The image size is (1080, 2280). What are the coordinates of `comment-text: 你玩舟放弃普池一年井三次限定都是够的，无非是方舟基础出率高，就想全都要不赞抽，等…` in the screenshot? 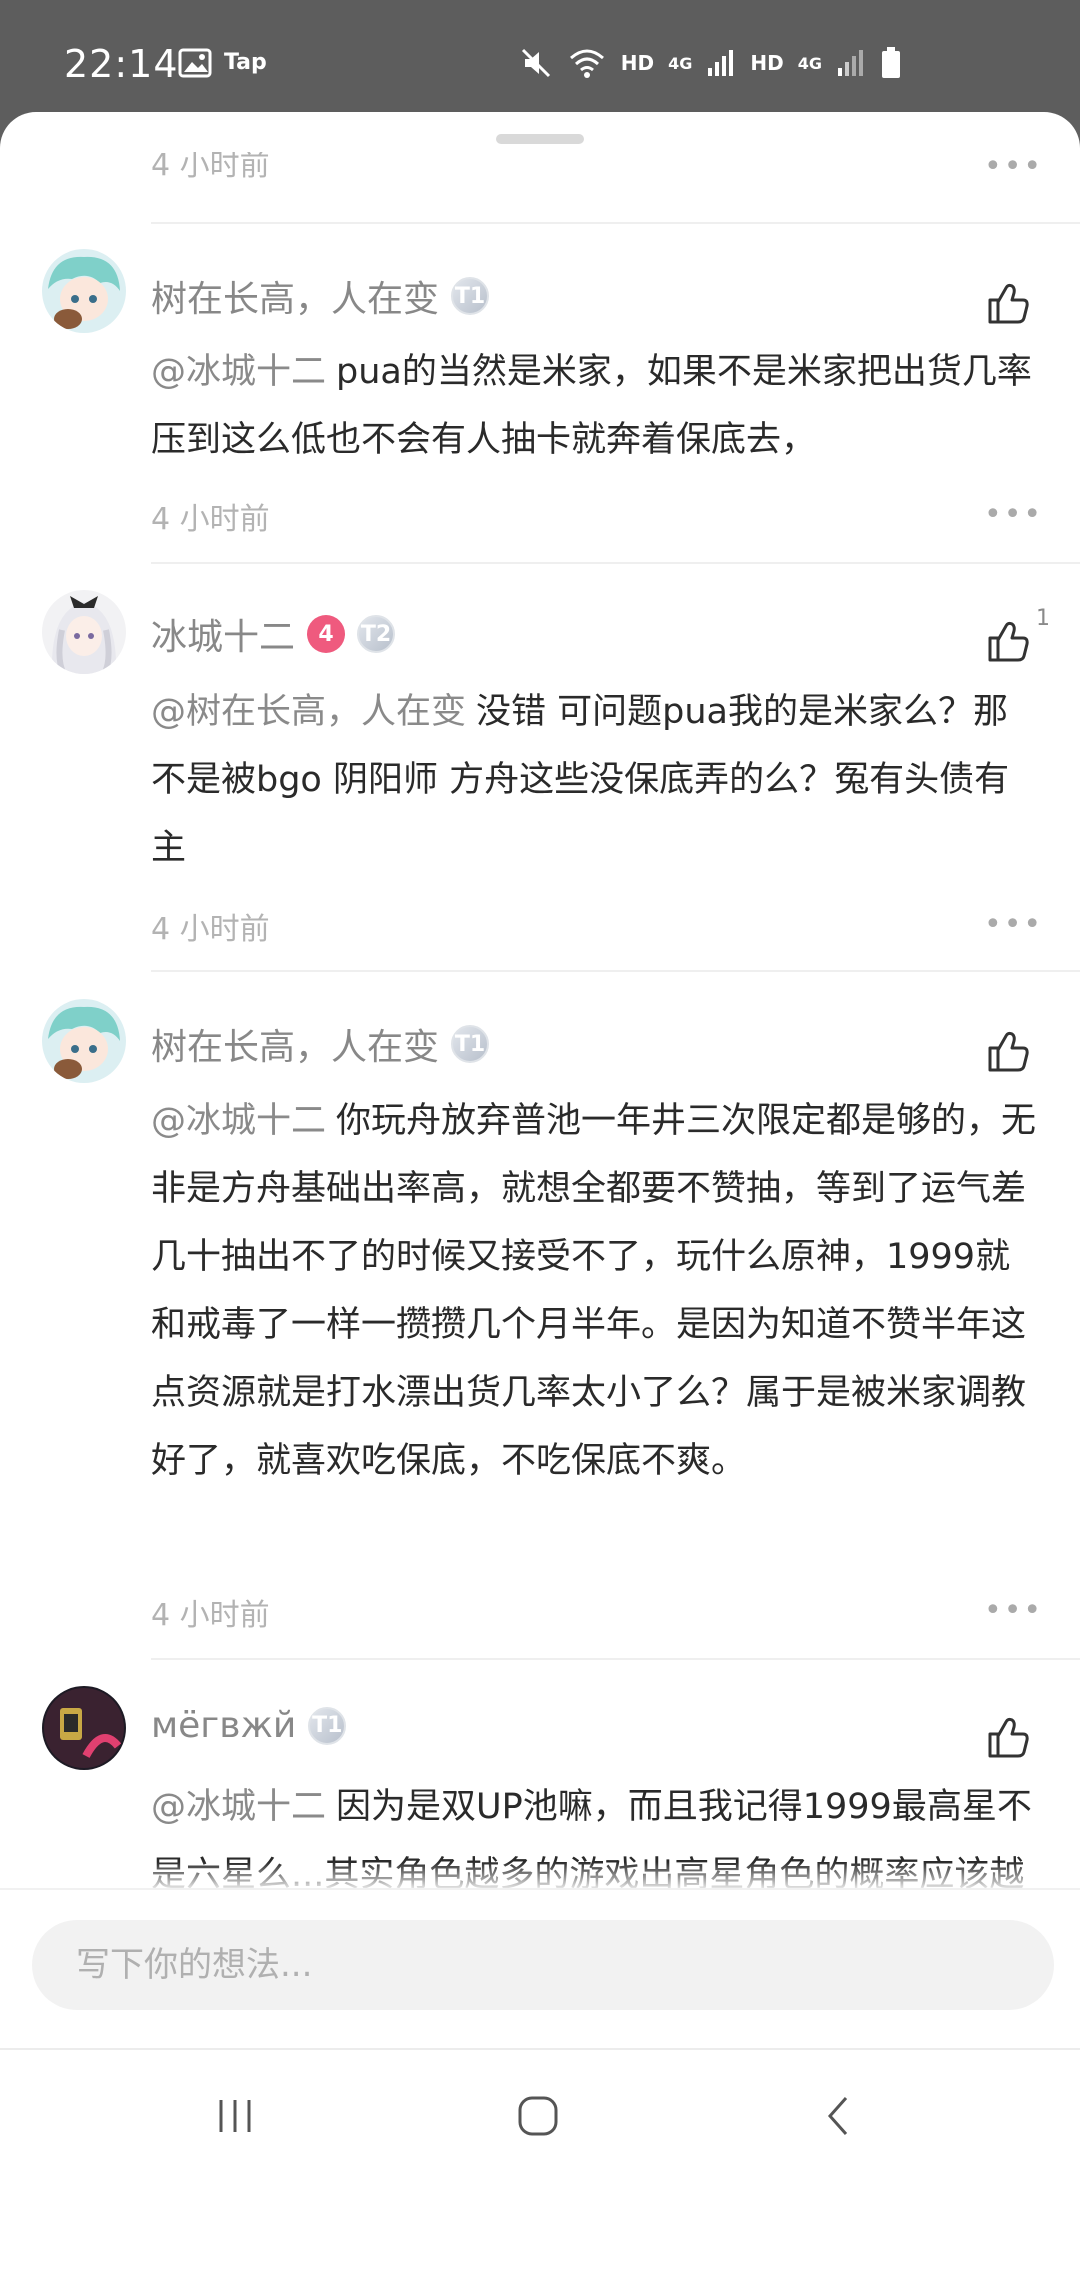 It's located at (594, 1291).